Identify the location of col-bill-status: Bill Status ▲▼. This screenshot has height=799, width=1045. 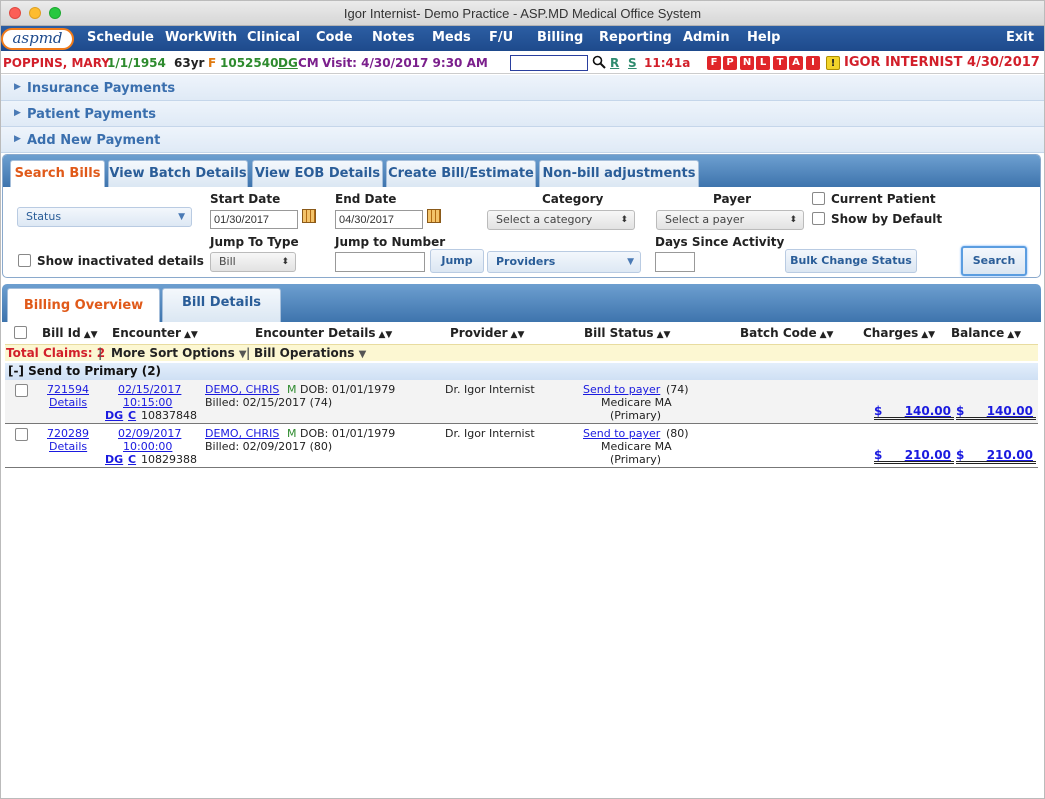
(627, 333).